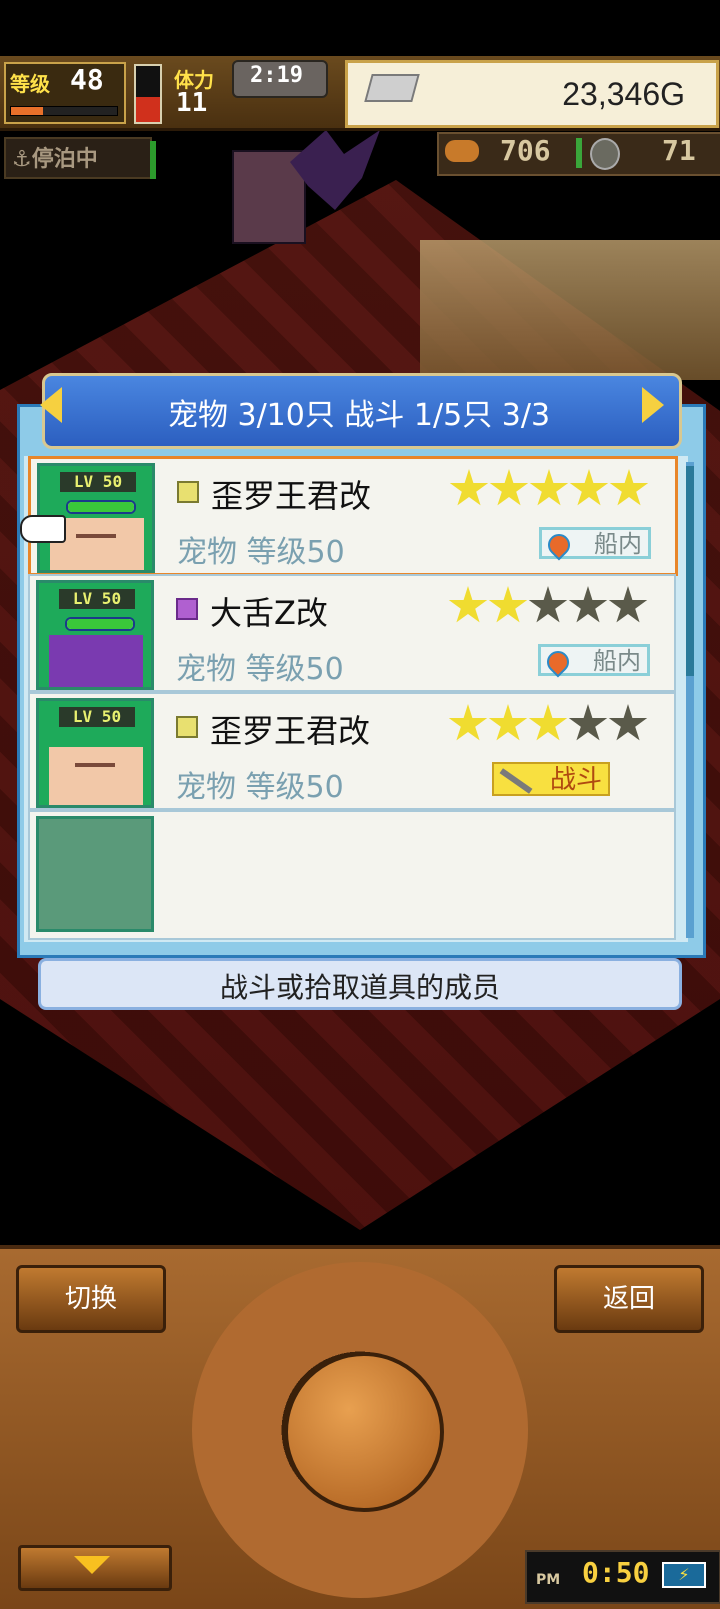  Describe the element at coordinates (148, 109) in the screenshot. I see `stamina-bar-fill` at that location.